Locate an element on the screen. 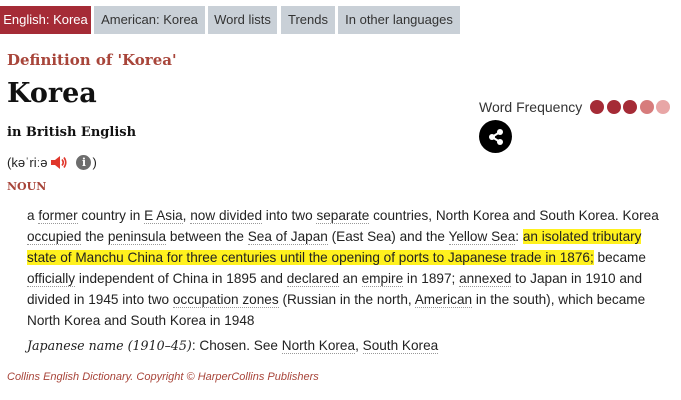 The image size is (681, 400). tab-trends: Trends is located at coordinates (308, 20).